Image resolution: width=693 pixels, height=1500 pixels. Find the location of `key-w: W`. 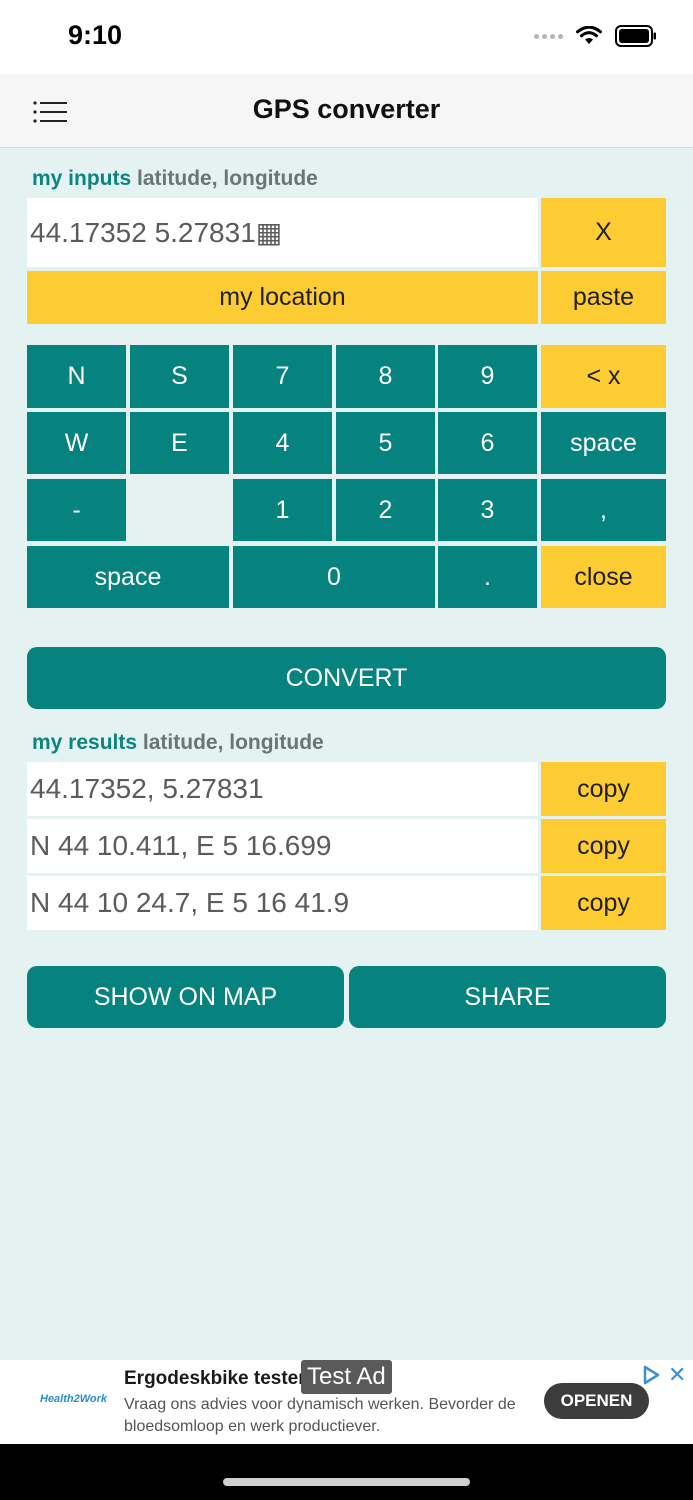

key-w: W is located at coordinates (76, 443).